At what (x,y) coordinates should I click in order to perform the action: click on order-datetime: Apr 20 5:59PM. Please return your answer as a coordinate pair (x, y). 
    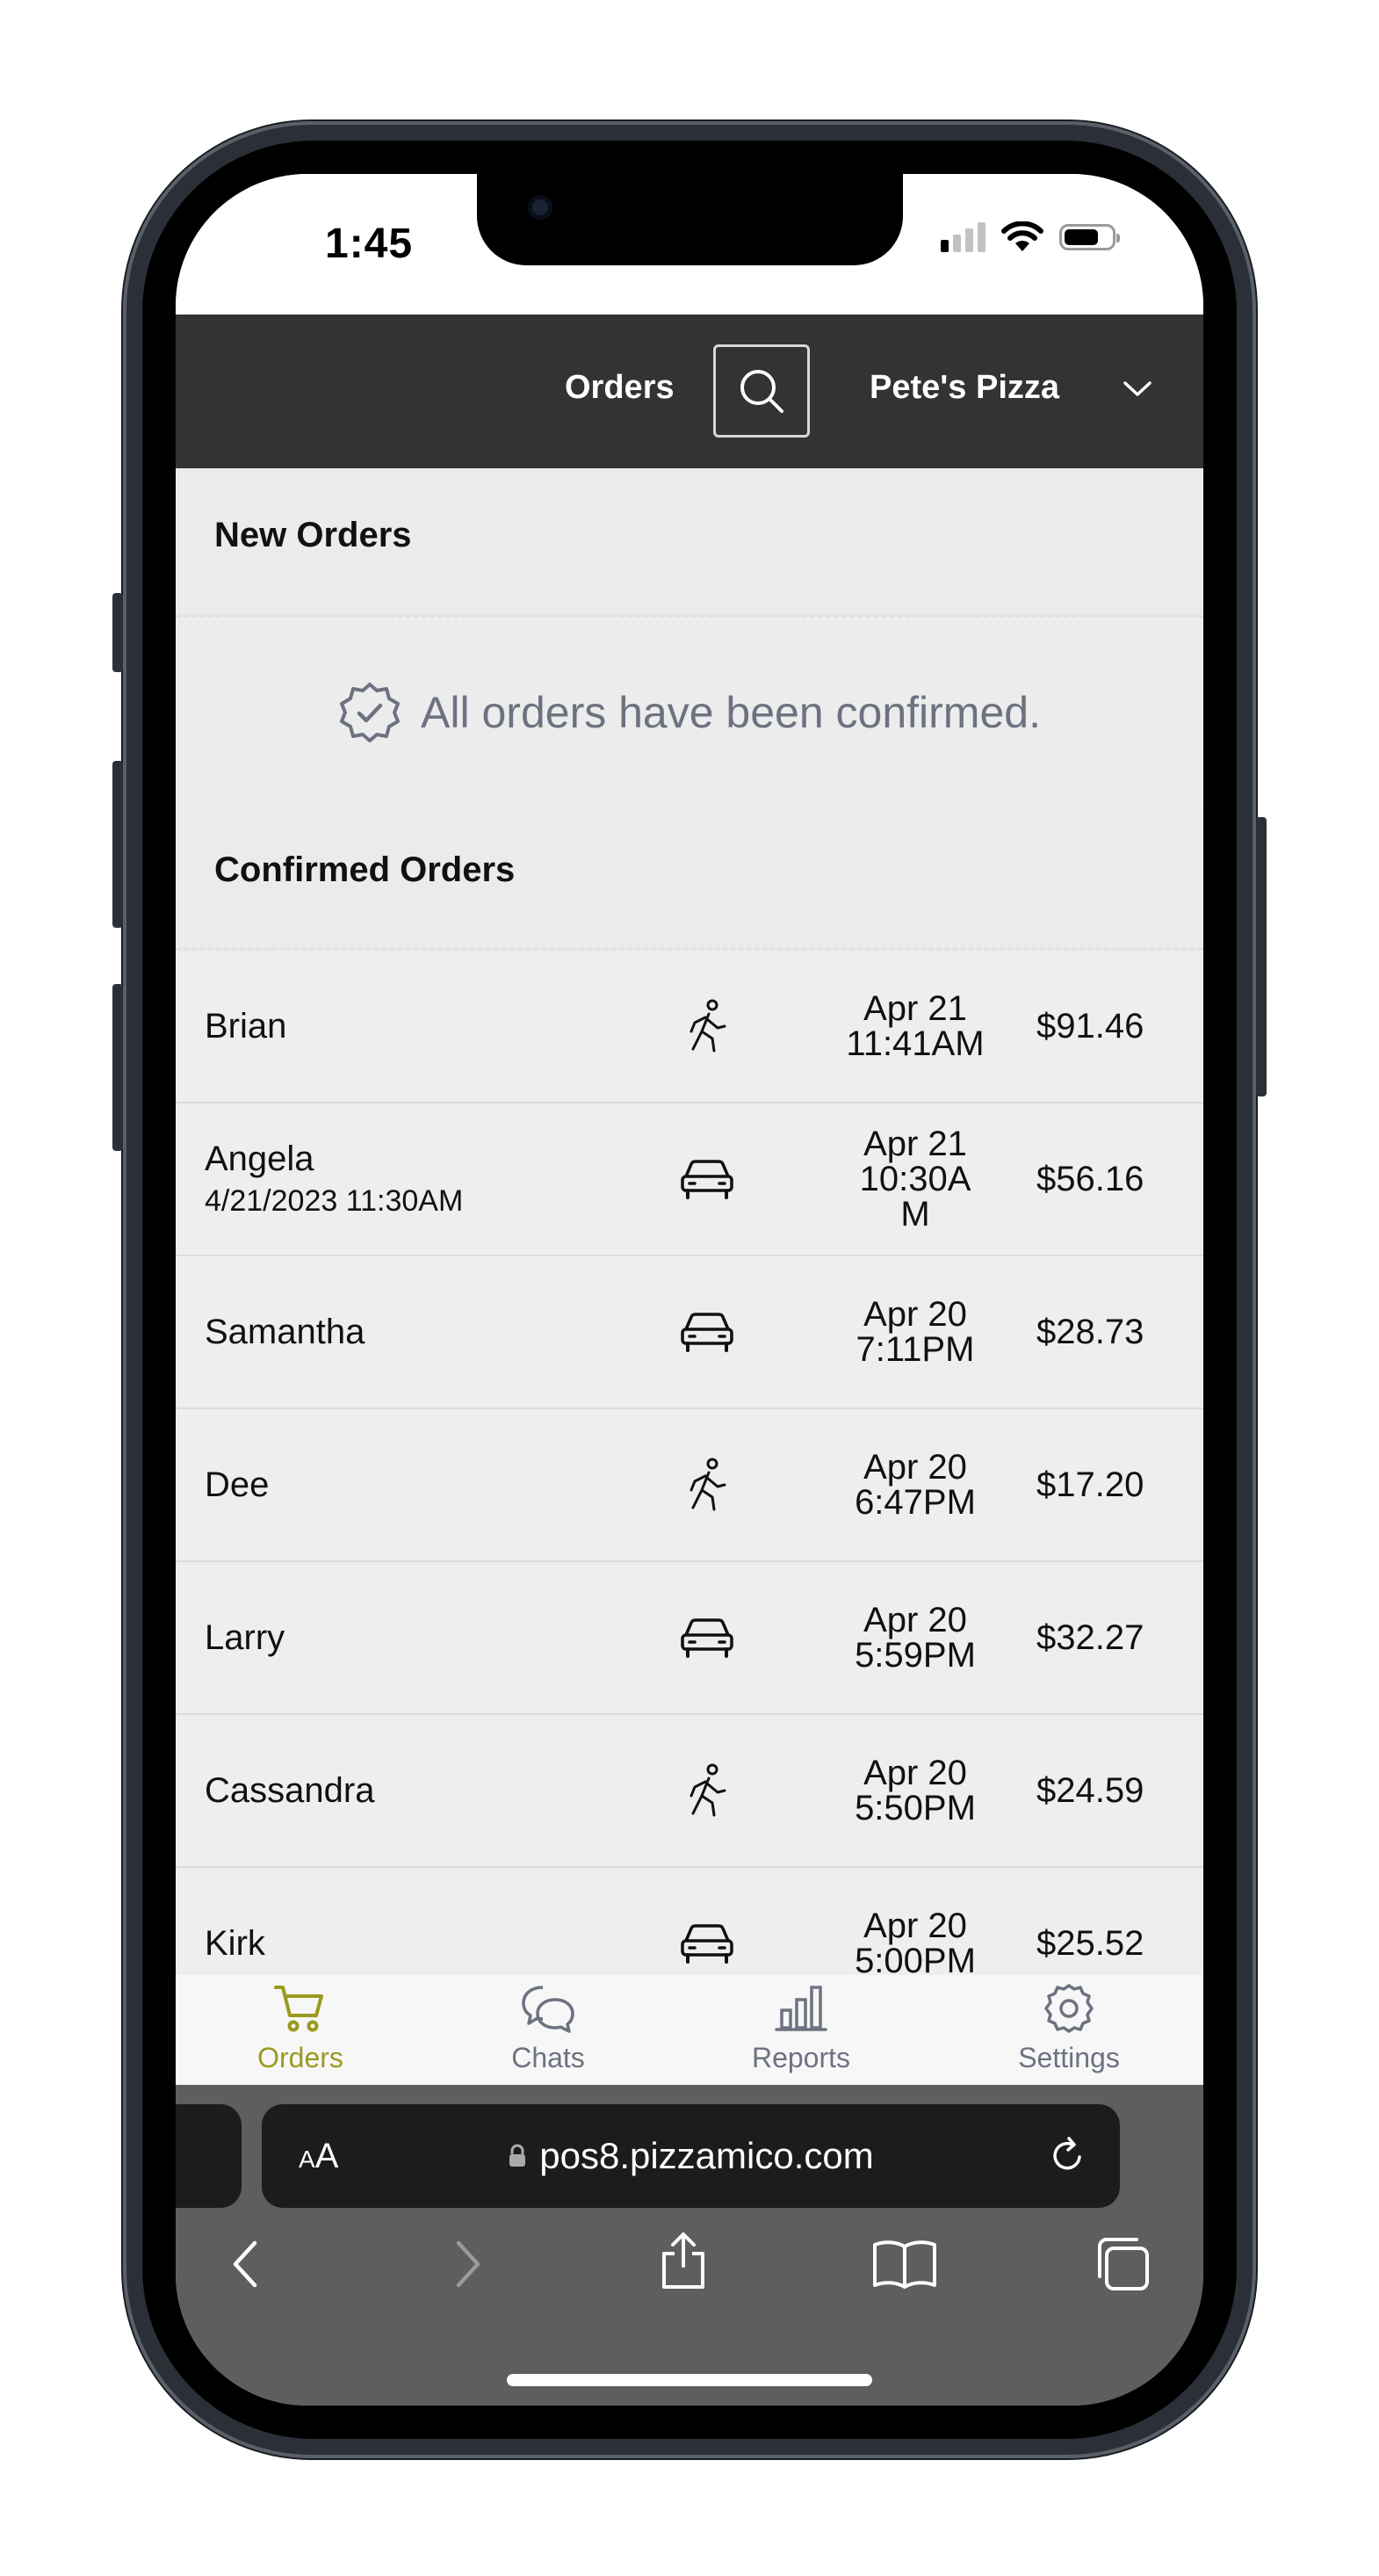
    Looking at the image, I should click on (915, 1637).